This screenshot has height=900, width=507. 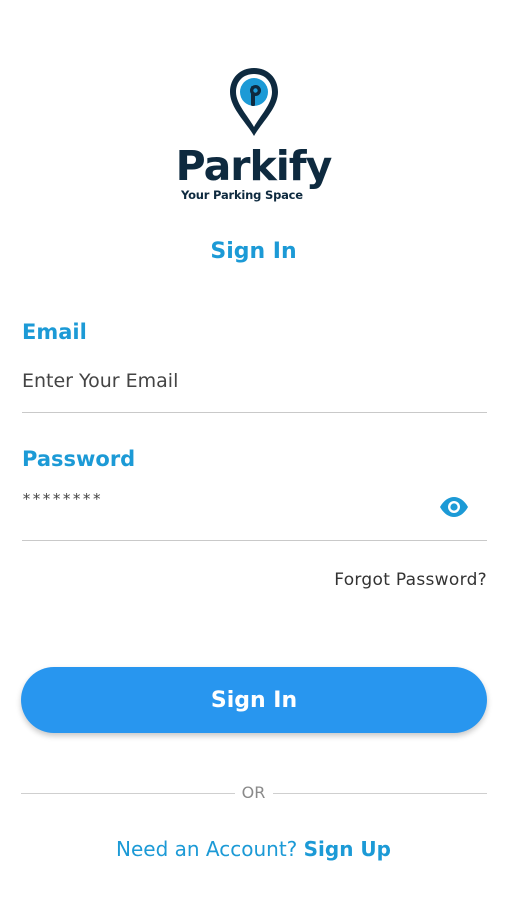 What do you see at coordinates (254, 381) in the screenshot?
I see `email-input` at bounding box center [254, 381].